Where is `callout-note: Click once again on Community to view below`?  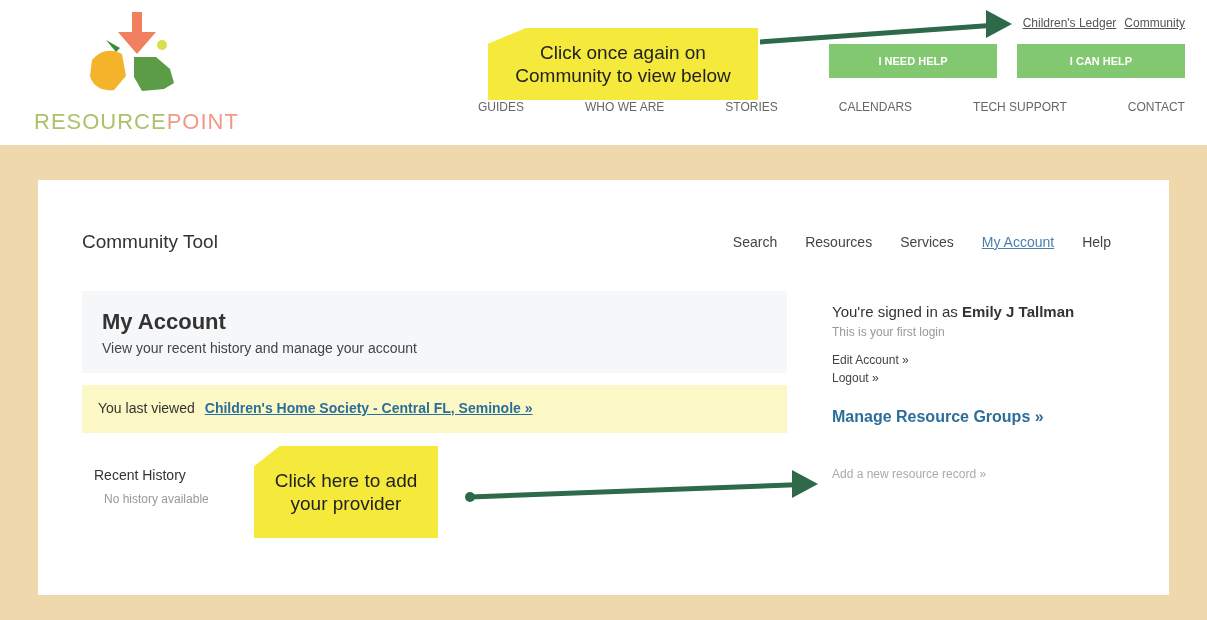 callout-note: Click once again on Community to view below is located at coordinates (623, 64).